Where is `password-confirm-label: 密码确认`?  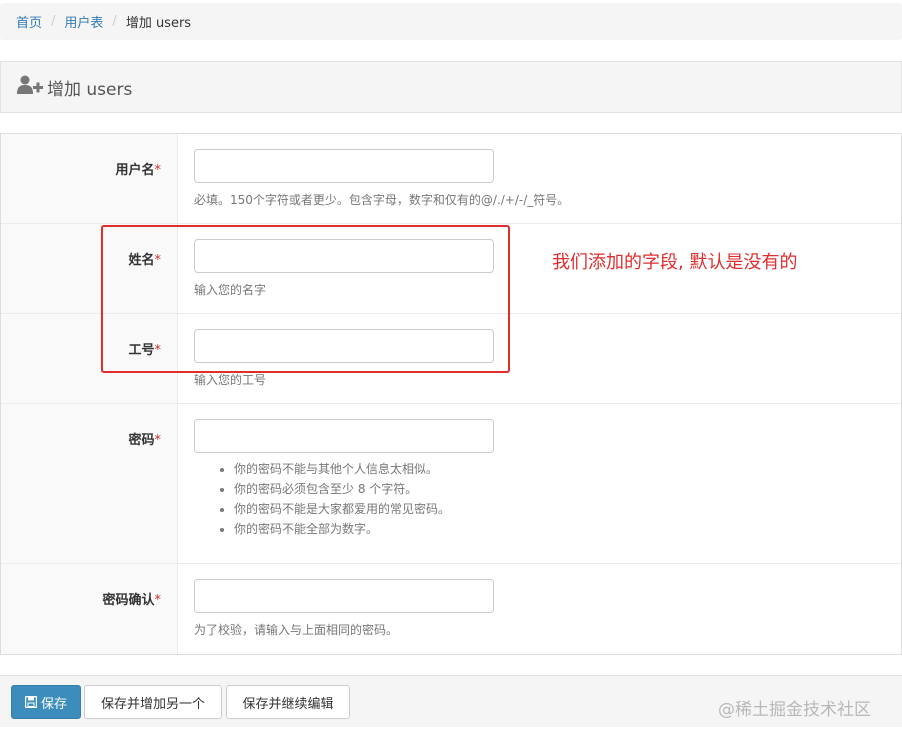
password-confirm-label: 密码确认 is located at coordinates (128, 600).